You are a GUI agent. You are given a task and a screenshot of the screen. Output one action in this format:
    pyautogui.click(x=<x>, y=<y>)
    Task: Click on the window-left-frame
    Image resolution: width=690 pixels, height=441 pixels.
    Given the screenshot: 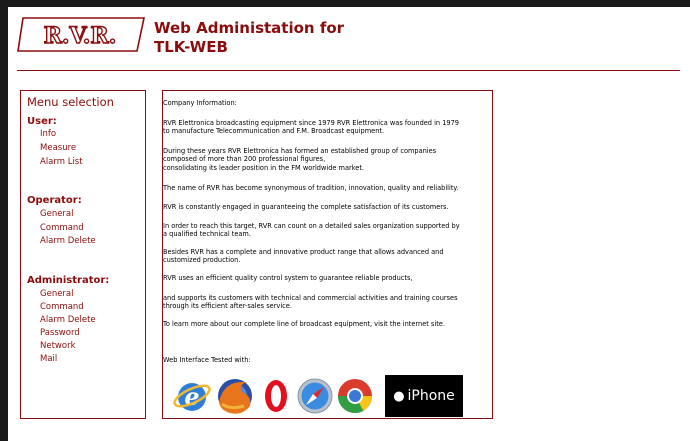 What is the action you would take?
    pyautogui.click(x=4, y=220)
    